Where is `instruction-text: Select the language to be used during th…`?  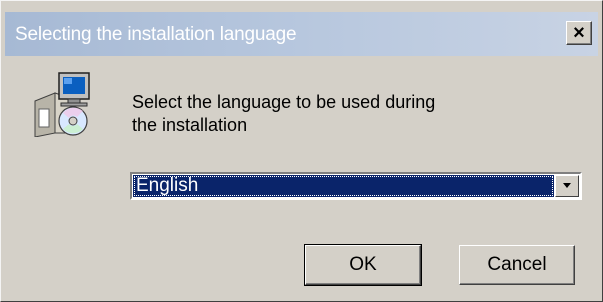
instruction-text: Select the language to be used during th… is located at coordinates (283, 114).